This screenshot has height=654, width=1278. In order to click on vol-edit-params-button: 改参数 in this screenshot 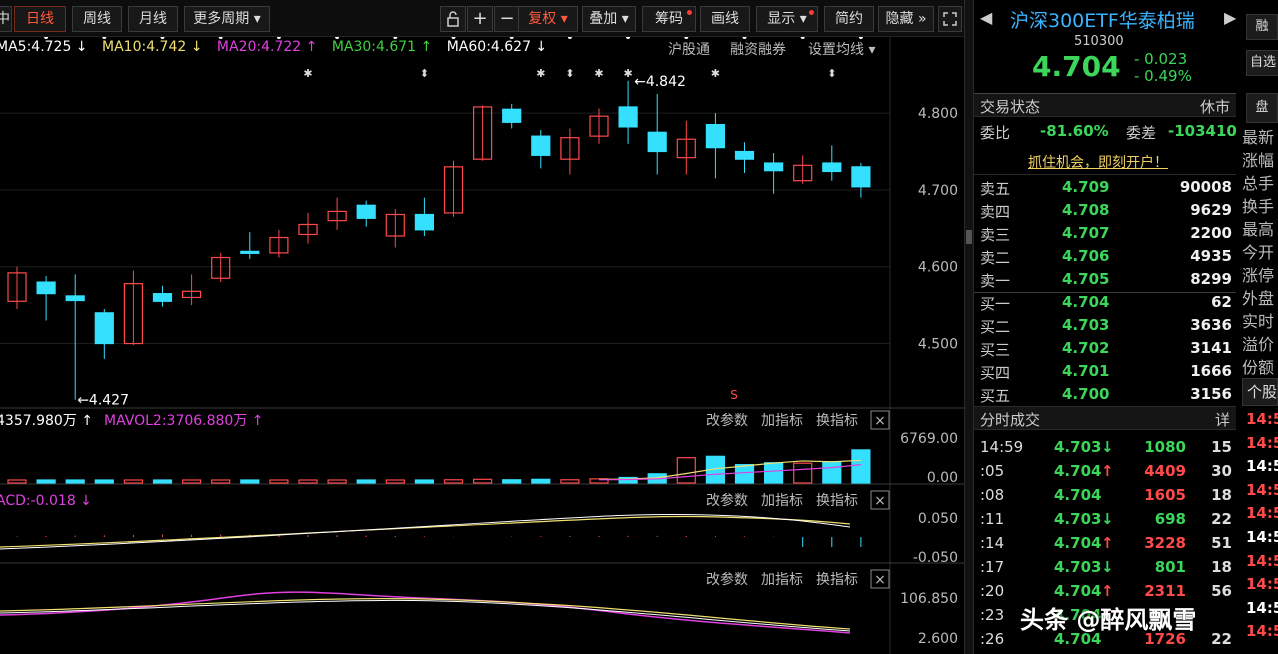, I will do `click(727, 420)`.